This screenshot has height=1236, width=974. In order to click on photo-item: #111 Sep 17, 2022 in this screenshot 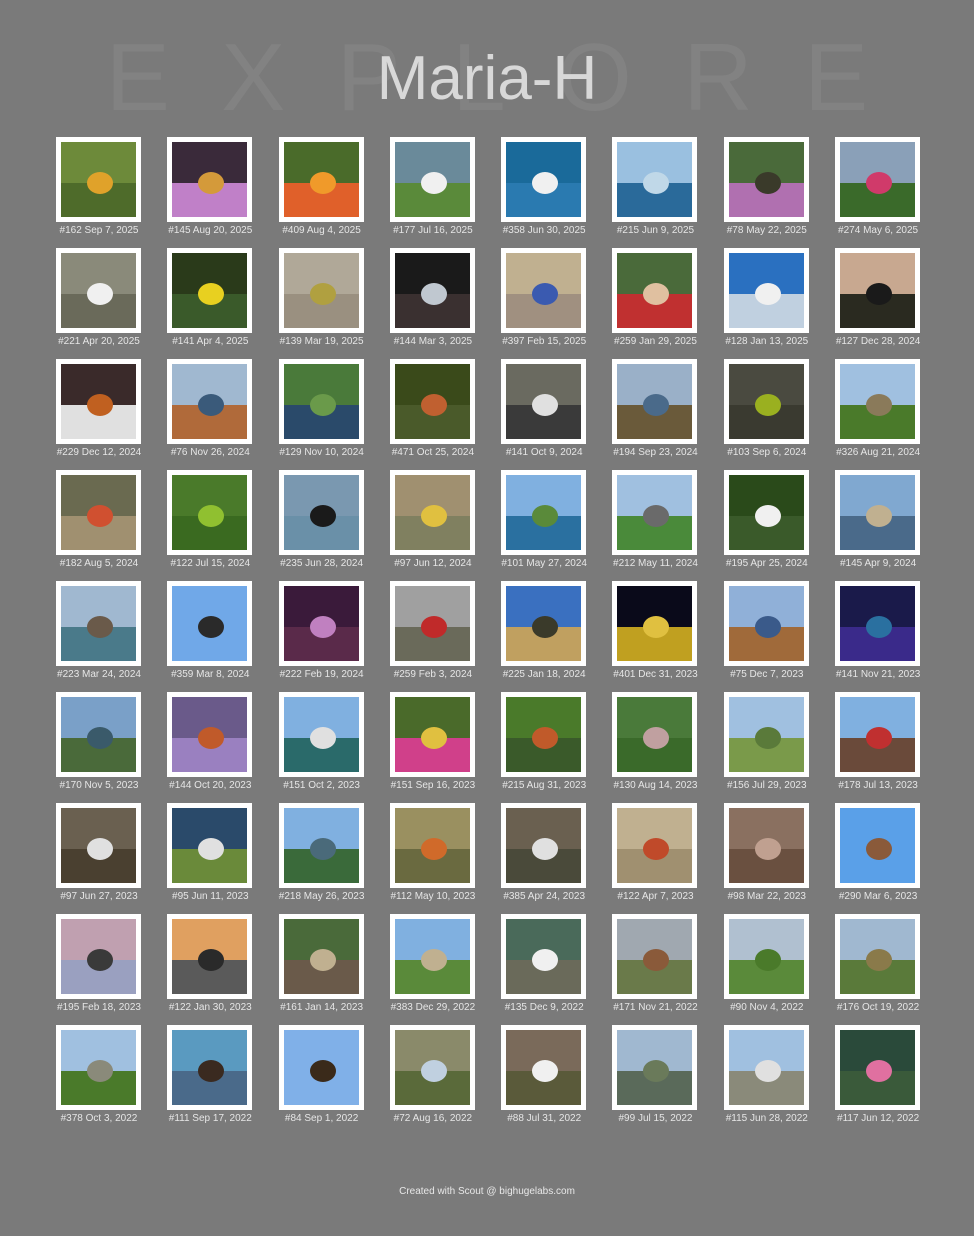, I will do `click(210, 1080)`.